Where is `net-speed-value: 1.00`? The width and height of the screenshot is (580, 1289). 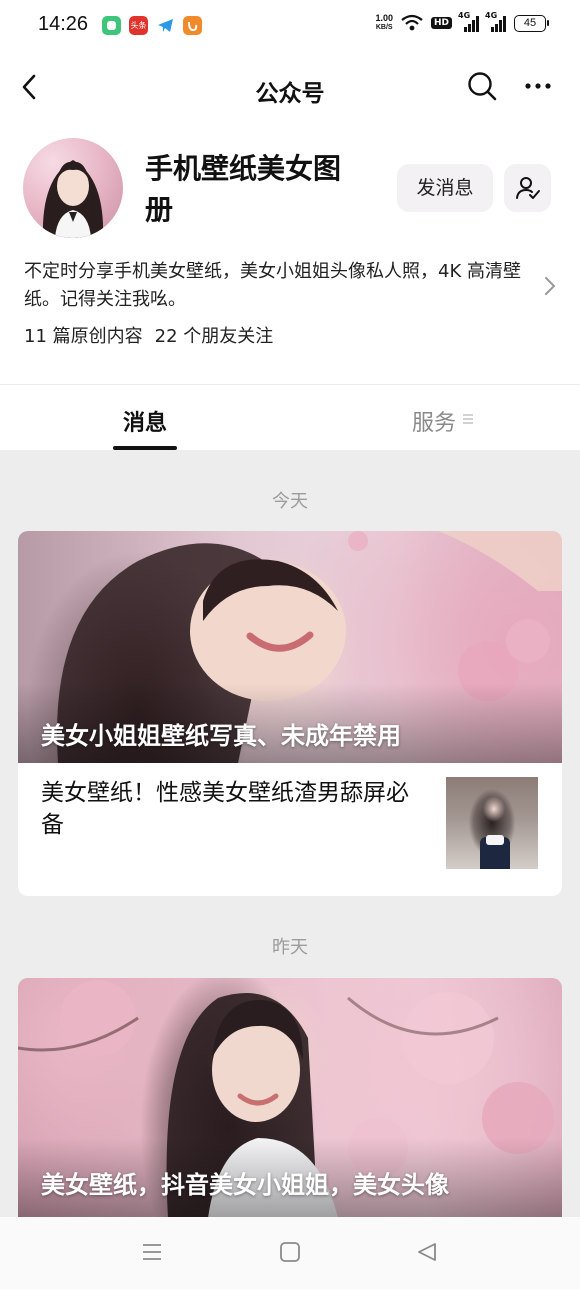
net-speed-value: 1.00 is located at coordinates (384, 18).